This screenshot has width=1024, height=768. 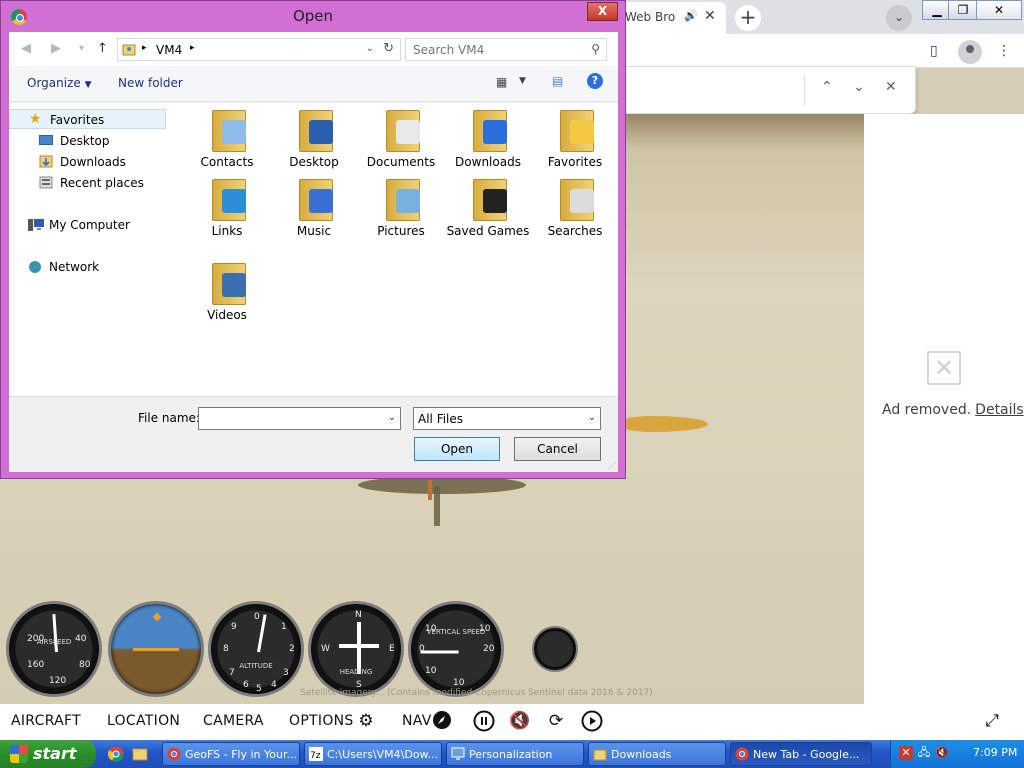 What do you see at coordinates (827, 87) in the screenshot?
I see `find-previous-icon: ⌃` at bounding box center [827, 87].